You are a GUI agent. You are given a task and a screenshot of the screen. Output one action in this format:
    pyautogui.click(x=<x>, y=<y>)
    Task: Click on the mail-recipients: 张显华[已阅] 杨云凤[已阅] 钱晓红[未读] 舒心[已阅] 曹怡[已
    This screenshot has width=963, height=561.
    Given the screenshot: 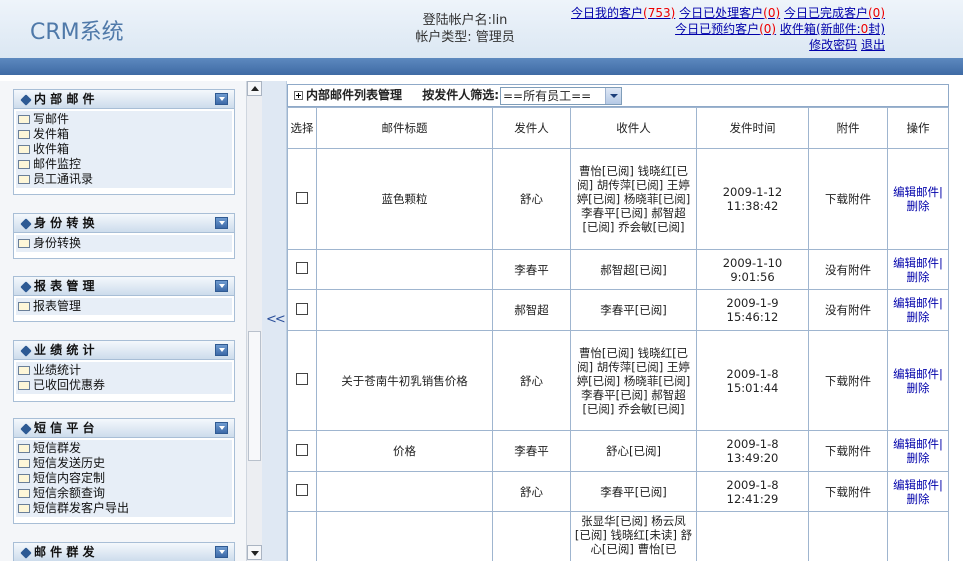 What is the action you would take?
    pyautogui.click(x=633, y=536)
    